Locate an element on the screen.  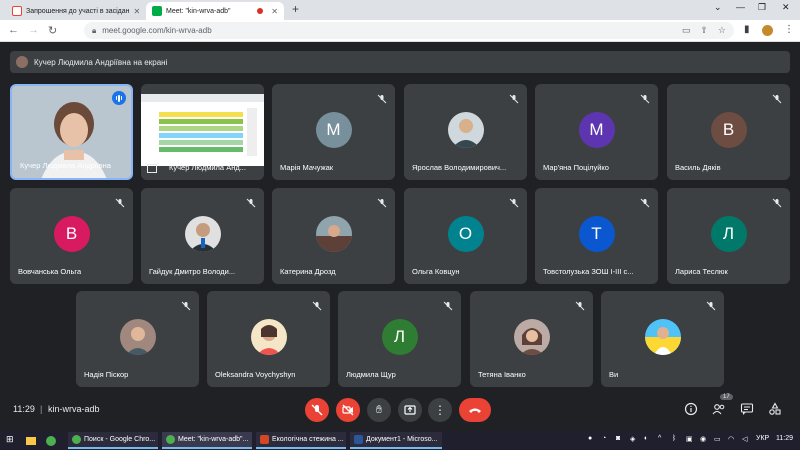
show-hidden-icons-icon: ^ is located at coordinates (659, 438).